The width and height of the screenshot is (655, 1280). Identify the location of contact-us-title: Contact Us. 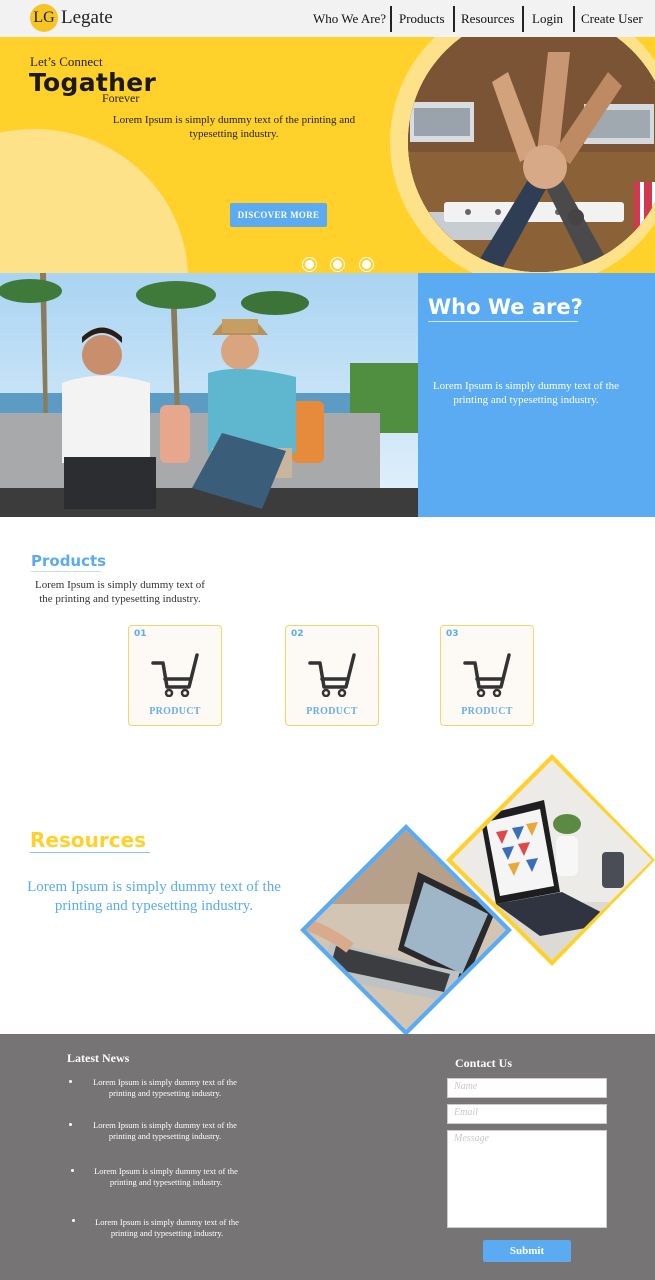
(483, 1063).